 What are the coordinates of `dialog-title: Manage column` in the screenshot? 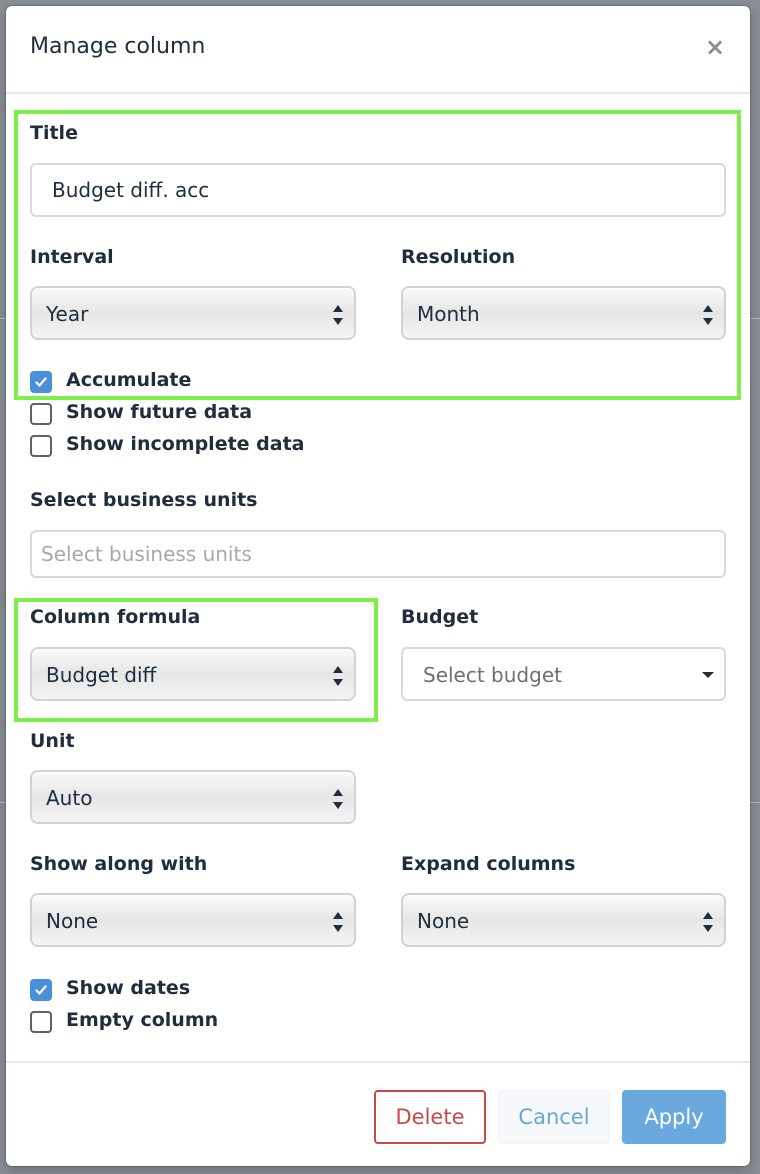 It's located at (118, 46).